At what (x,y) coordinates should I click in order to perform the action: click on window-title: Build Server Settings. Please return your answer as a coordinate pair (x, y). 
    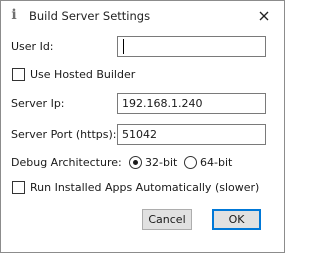
    Looking at the image, I should click on (90, 16).